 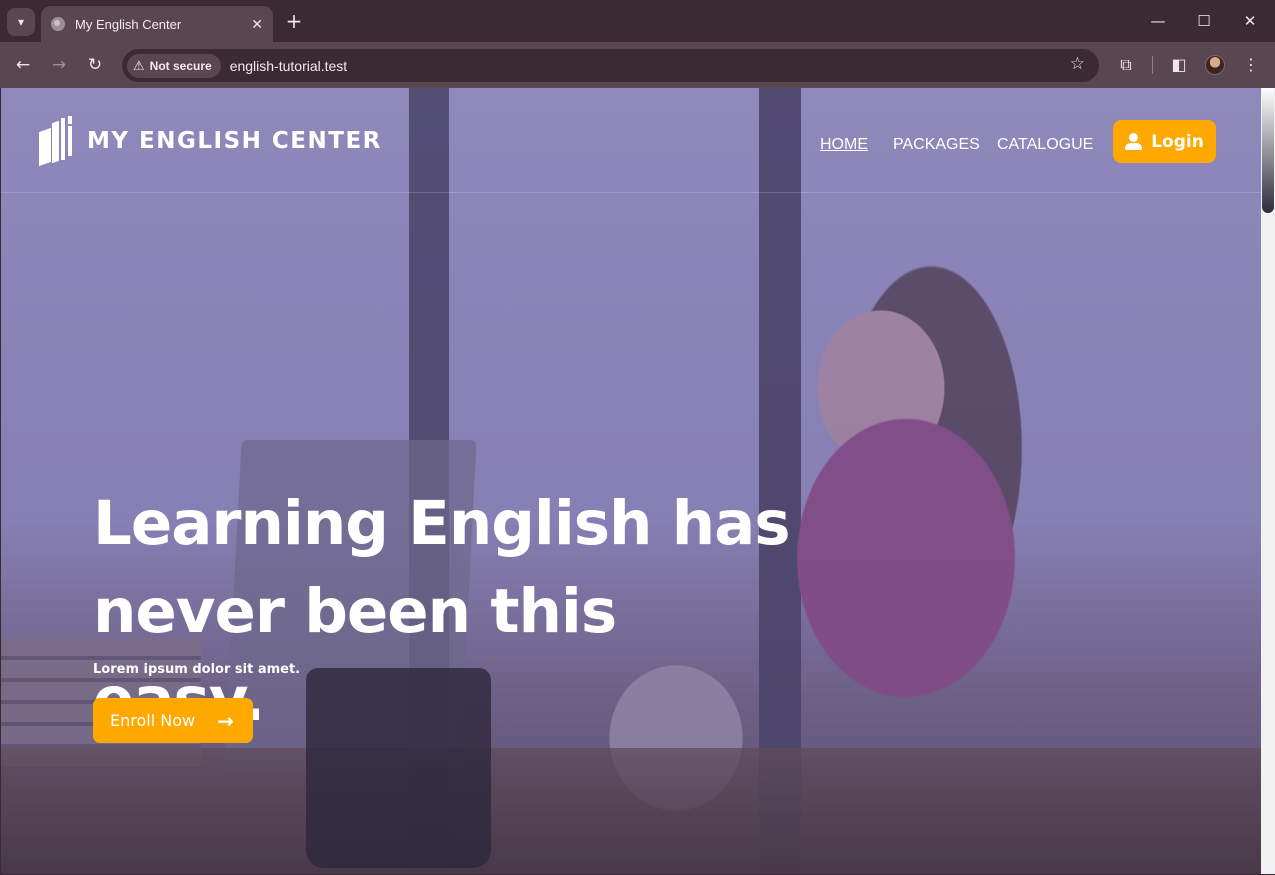 I want to click on brand-name: MY ENGLISH CENTER, so click(x=234, y=141).